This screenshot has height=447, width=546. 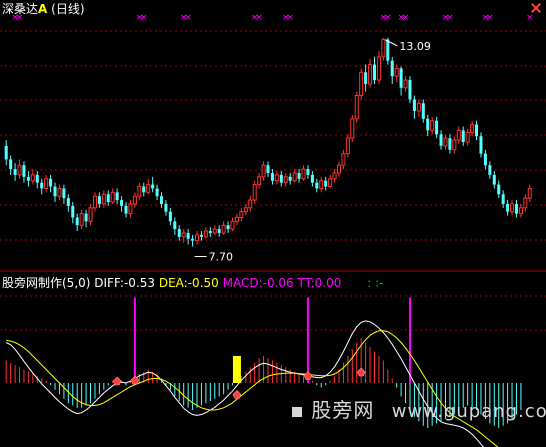 I want to click on top-signal-markers: ×× ×× ×× ×× ×× ×× ×× ×× ×× ×, so click(x=272, y=18).